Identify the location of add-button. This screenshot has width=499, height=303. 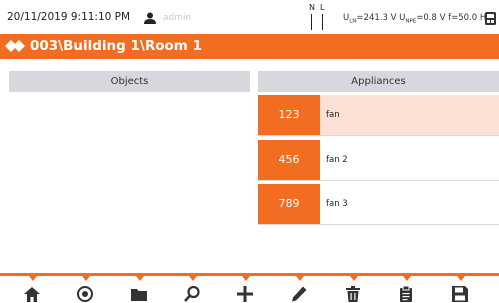
(246, 289).